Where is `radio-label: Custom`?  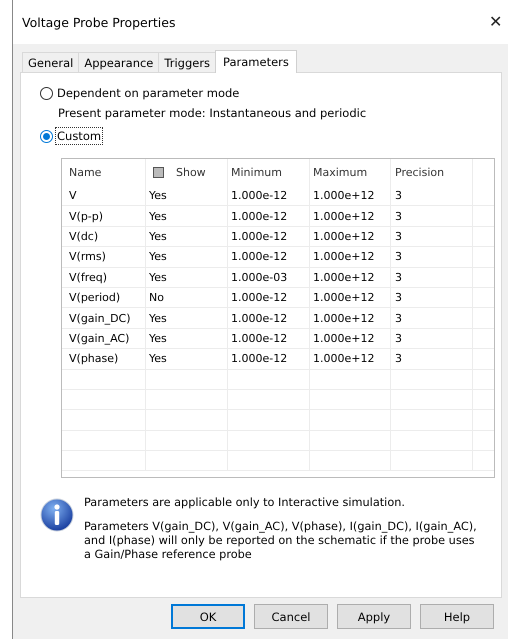 radio-label: Custom is located at coordinates (79, 136).